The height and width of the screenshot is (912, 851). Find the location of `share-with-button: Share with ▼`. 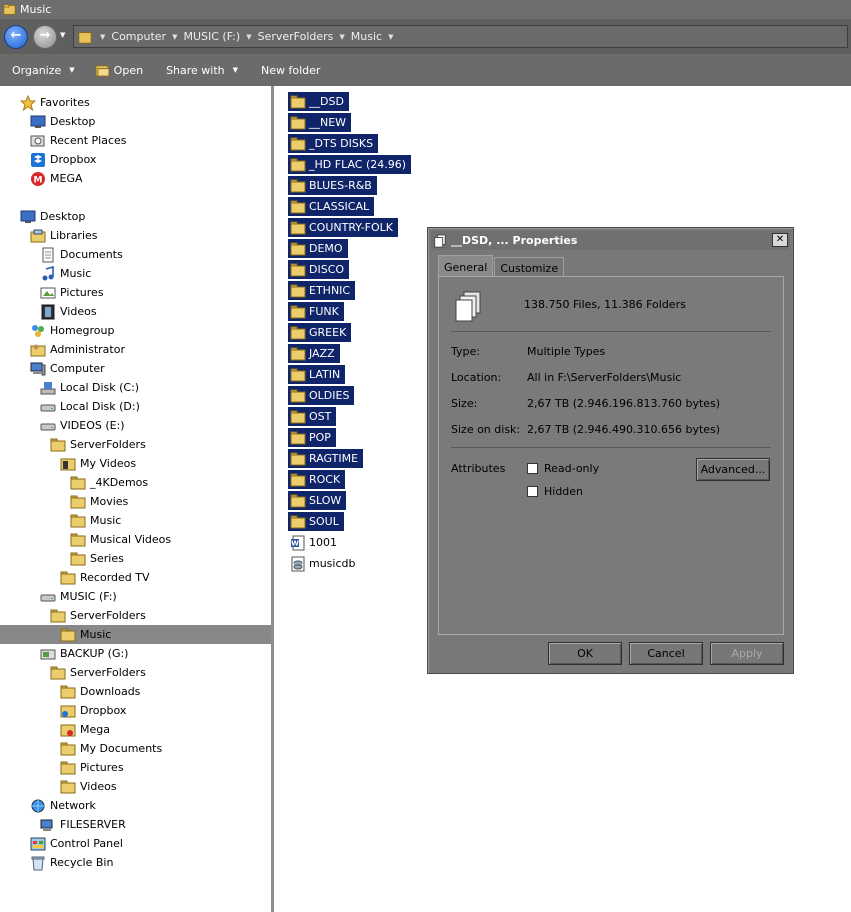

share-with-button: Share with ▼ is located at coordinates (201, 70).